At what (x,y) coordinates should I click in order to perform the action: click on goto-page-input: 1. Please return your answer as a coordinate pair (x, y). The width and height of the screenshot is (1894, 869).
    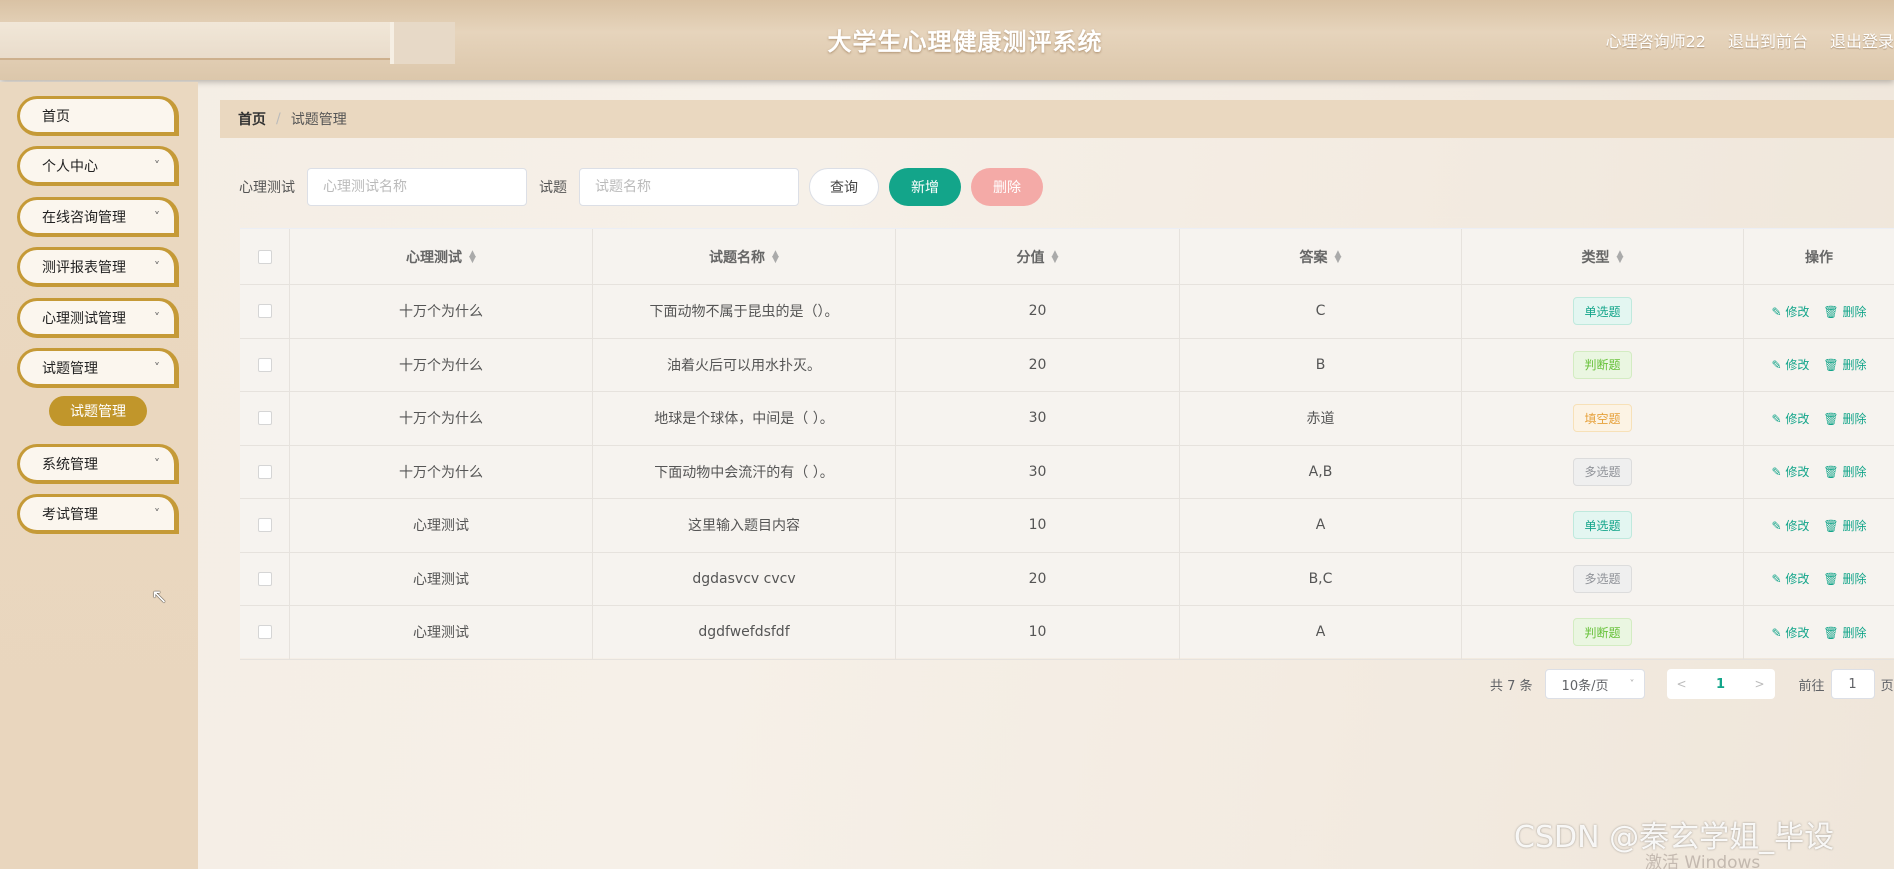
    Looking at the image, I should click on (1852, 684).